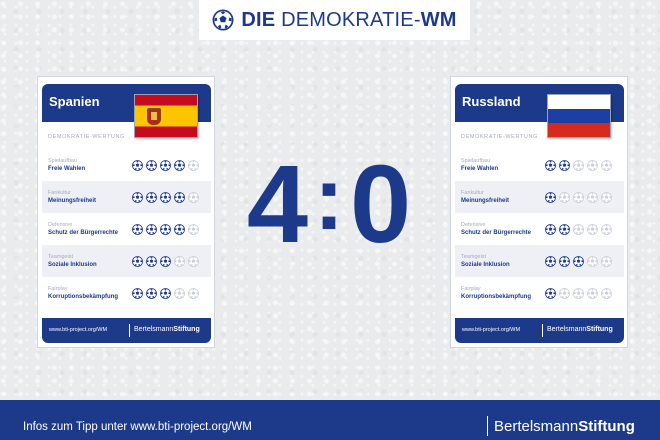  Describe the element at coordinates (223, 20) in the screenshot. I see `soccer-ball-icon` at that location.